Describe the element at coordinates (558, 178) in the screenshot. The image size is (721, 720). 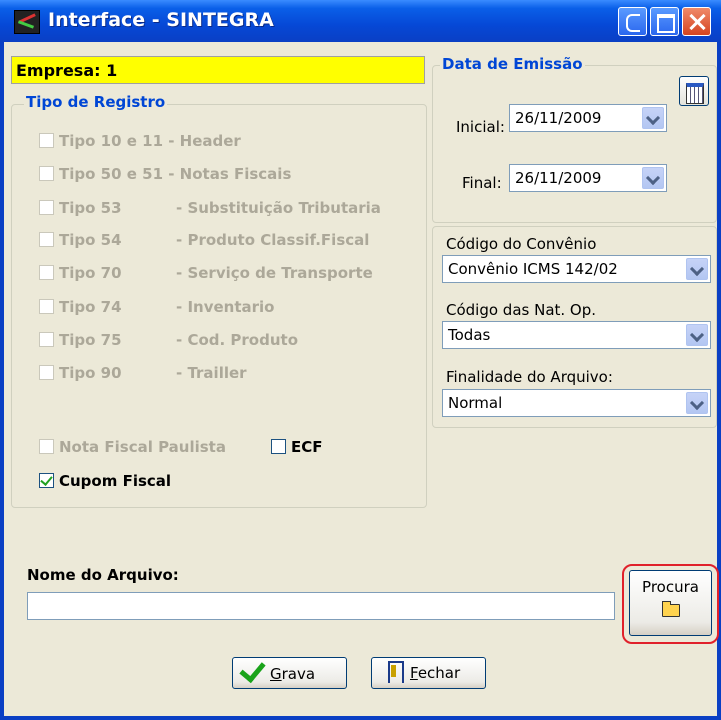
I see `final-date-value: 26/11/2009` at that location.